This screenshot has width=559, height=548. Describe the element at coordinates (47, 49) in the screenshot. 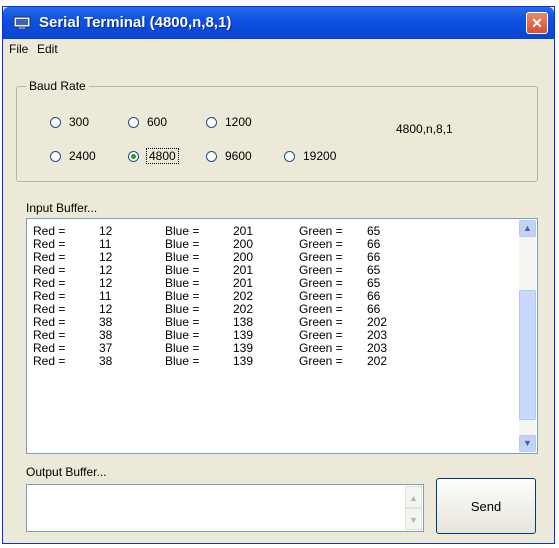

I see `menu-edit: Edit` at that location.